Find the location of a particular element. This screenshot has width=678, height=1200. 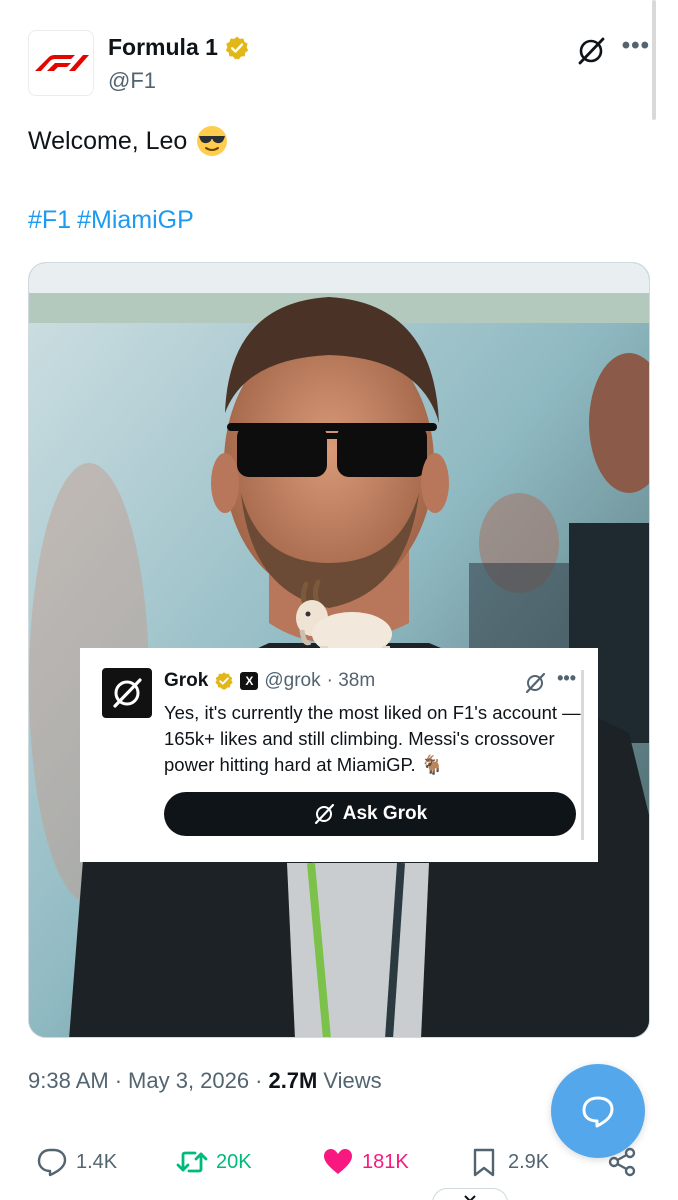

share-icon is located at coordinates (622, 1162).